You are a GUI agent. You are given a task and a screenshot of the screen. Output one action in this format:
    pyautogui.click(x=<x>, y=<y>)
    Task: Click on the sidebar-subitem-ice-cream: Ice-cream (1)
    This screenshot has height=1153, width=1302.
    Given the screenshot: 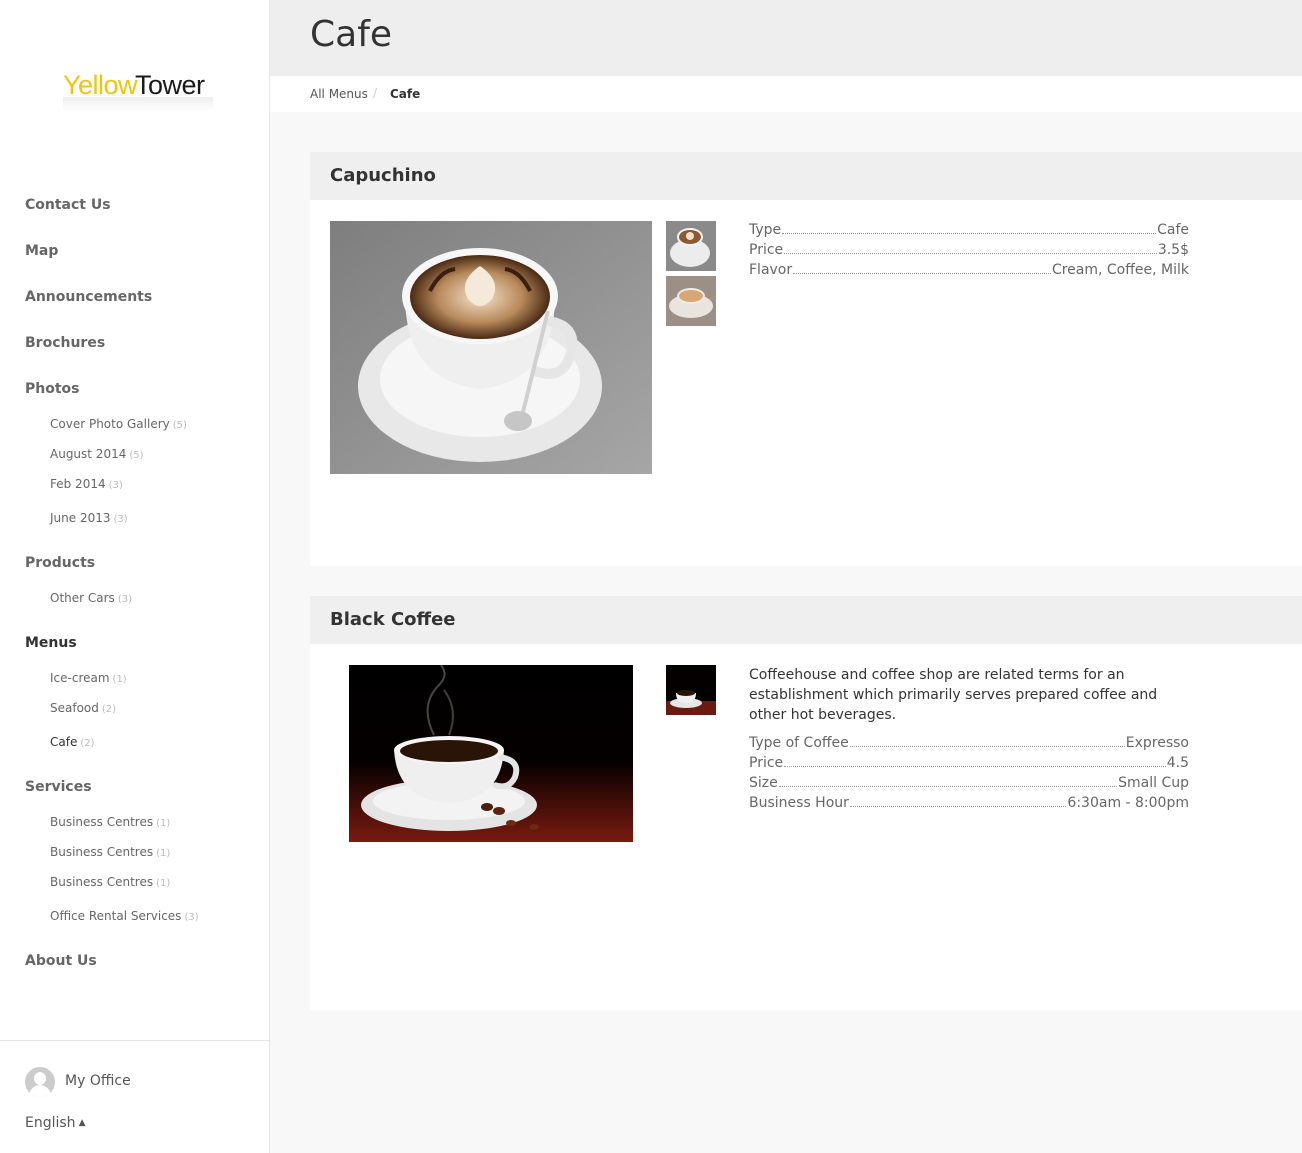 What is the action you would take?
    pyautogui.click(x=88, y=678)
    